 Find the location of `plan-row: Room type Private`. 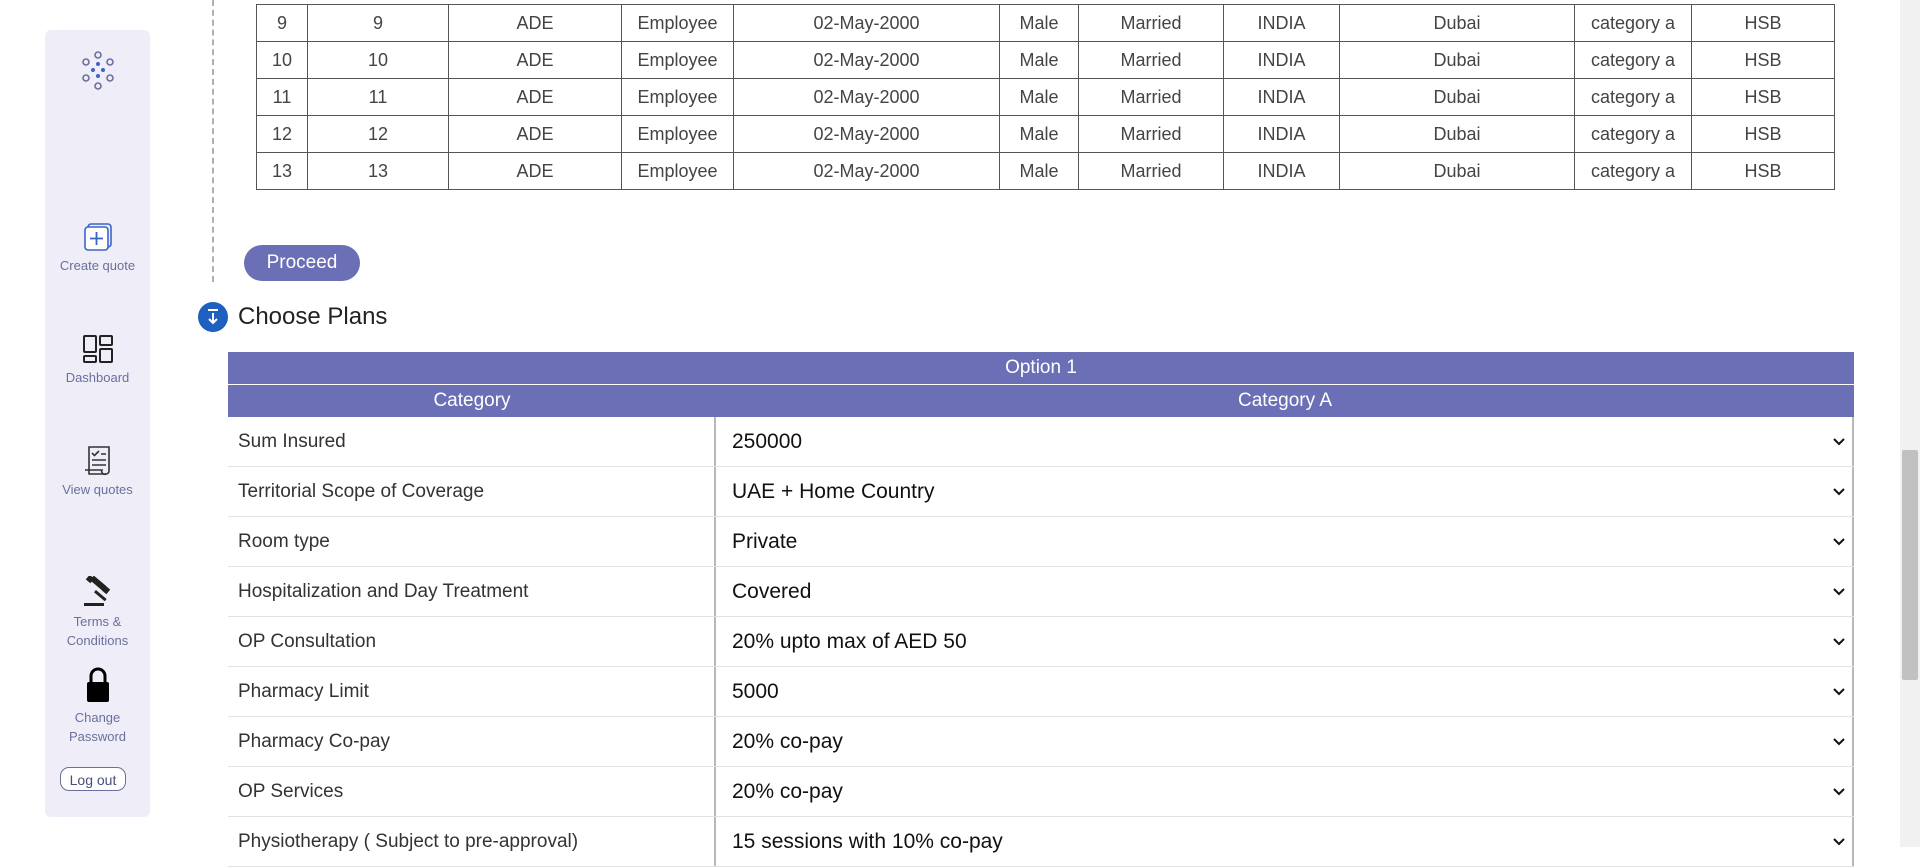

plan-row: Room type Private is located at coordinates (1041, 542).